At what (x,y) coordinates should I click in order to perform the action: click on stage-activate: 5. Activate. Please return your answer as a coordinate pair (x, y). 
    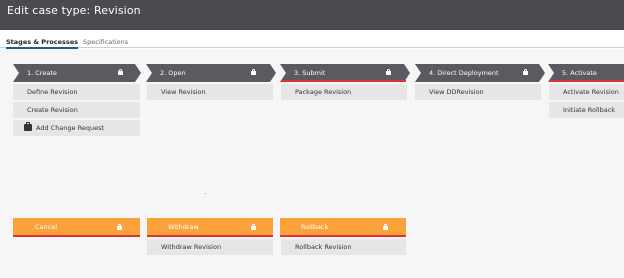
    Looking at the image, I should click on (586, 73).